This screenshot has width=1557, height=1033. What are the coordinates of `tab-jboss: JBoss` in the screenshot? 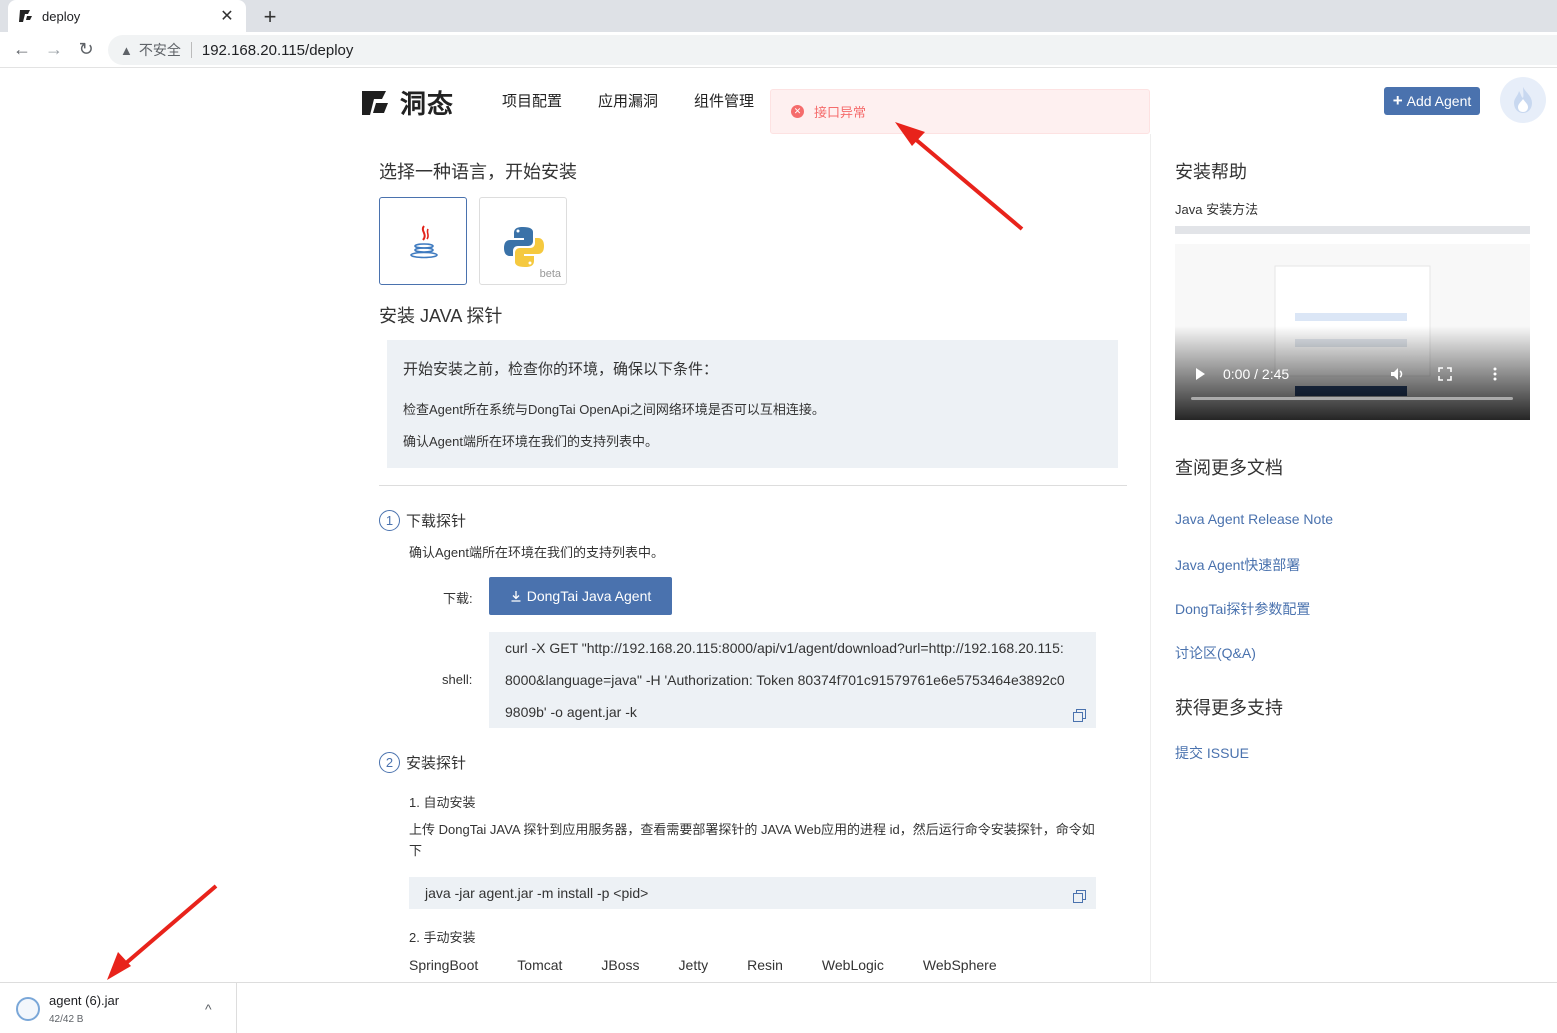 It's located at (620, 965).